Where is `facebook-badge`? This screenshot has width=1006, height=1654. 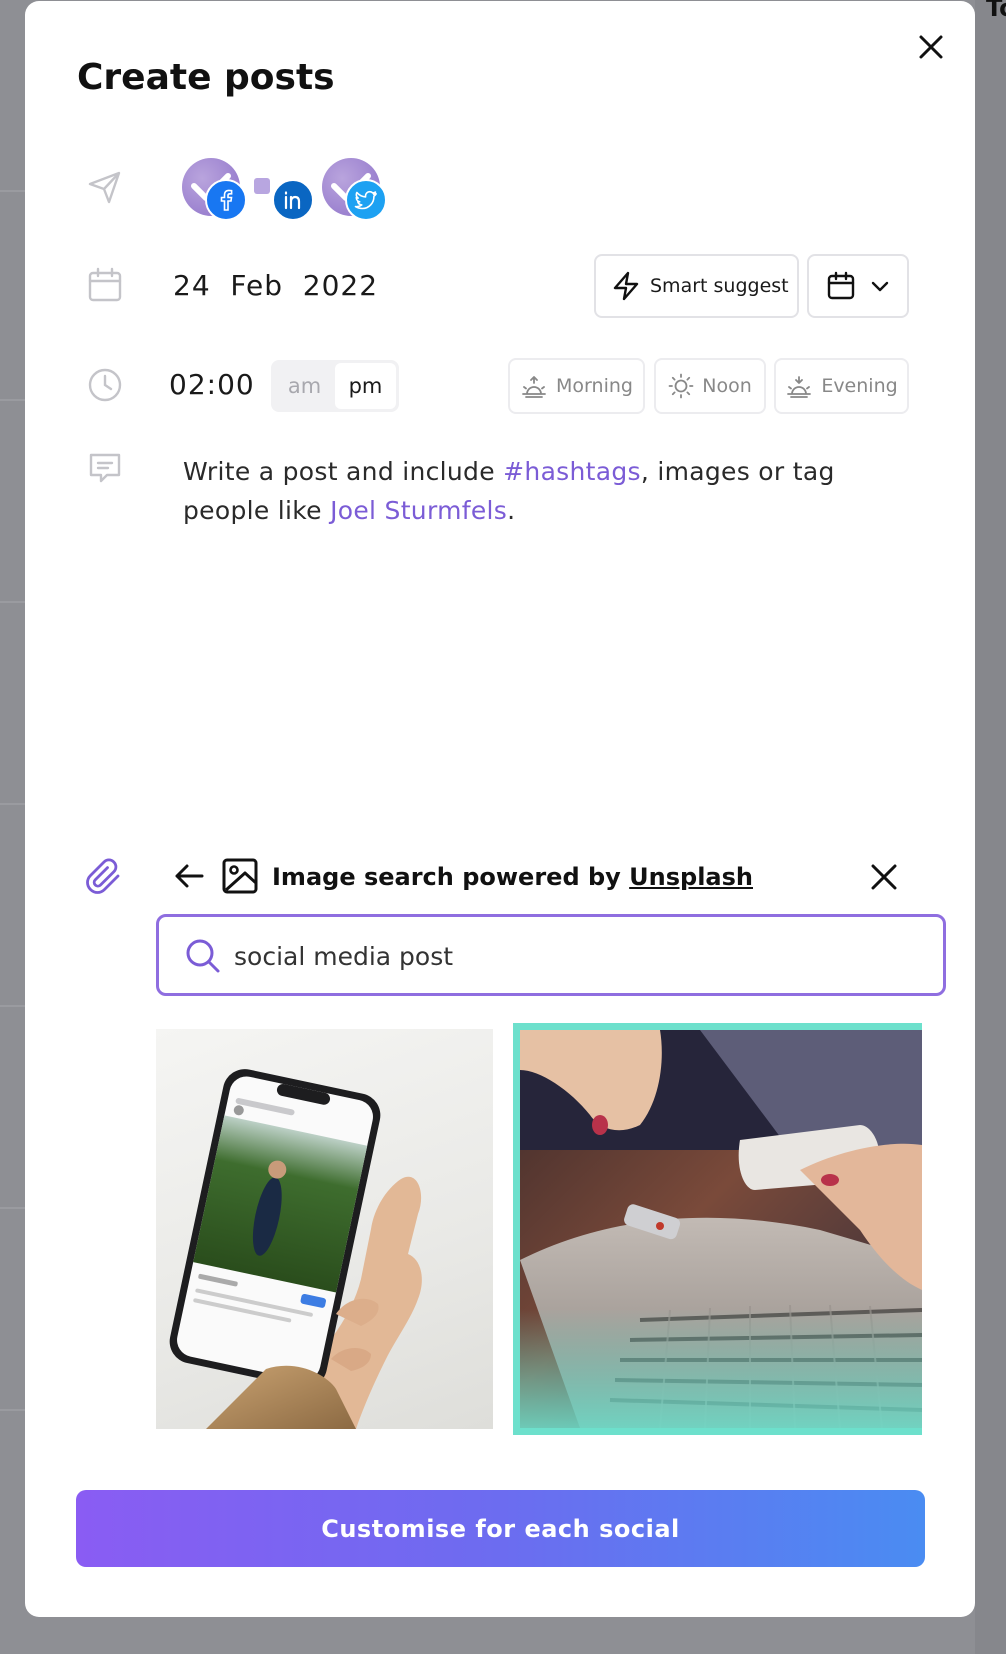 facebook-badge is located at coordinates (226, 200).